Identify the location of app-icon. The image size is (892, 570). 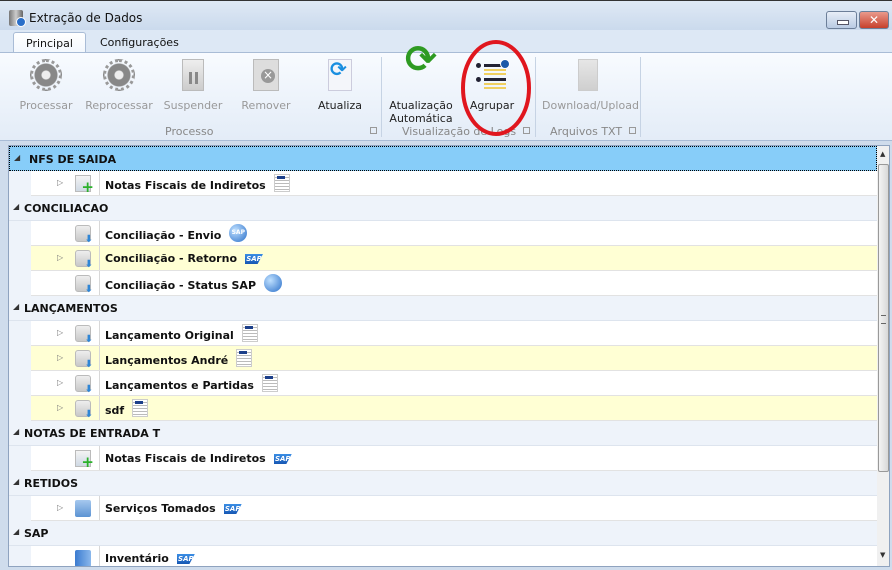
(17, 18).